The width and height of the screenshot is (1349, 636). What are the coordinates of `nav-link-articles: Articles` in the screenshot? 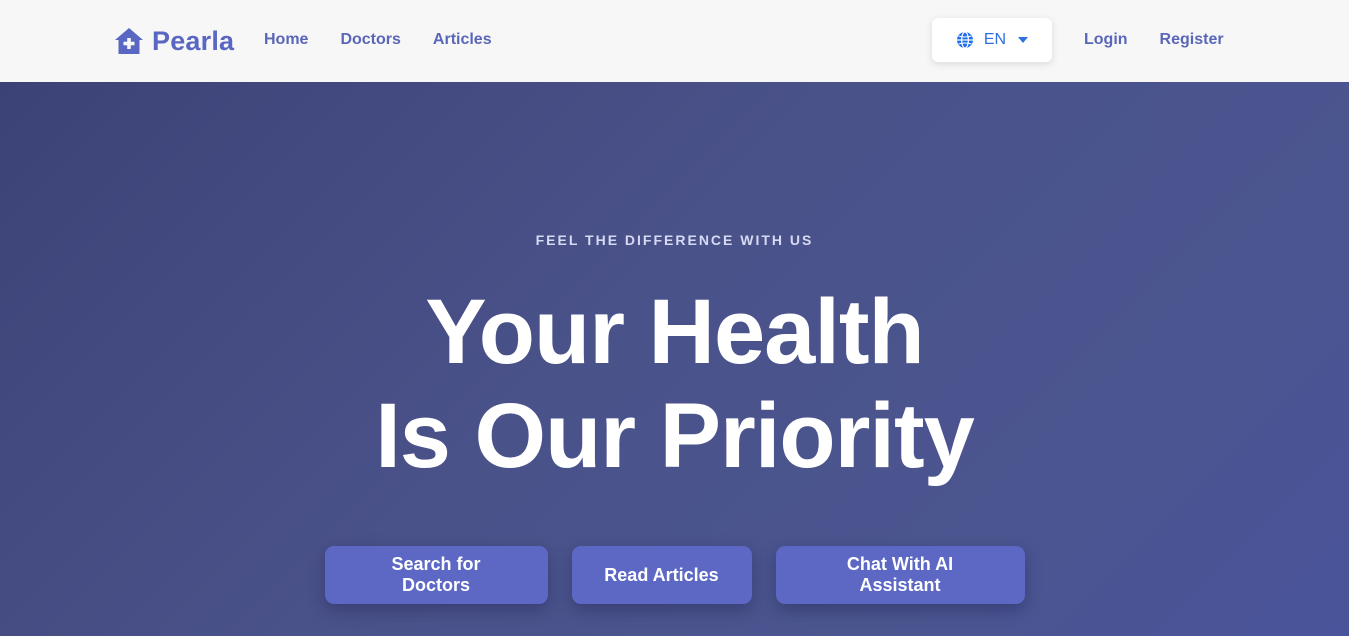 It's located at (462, 40).